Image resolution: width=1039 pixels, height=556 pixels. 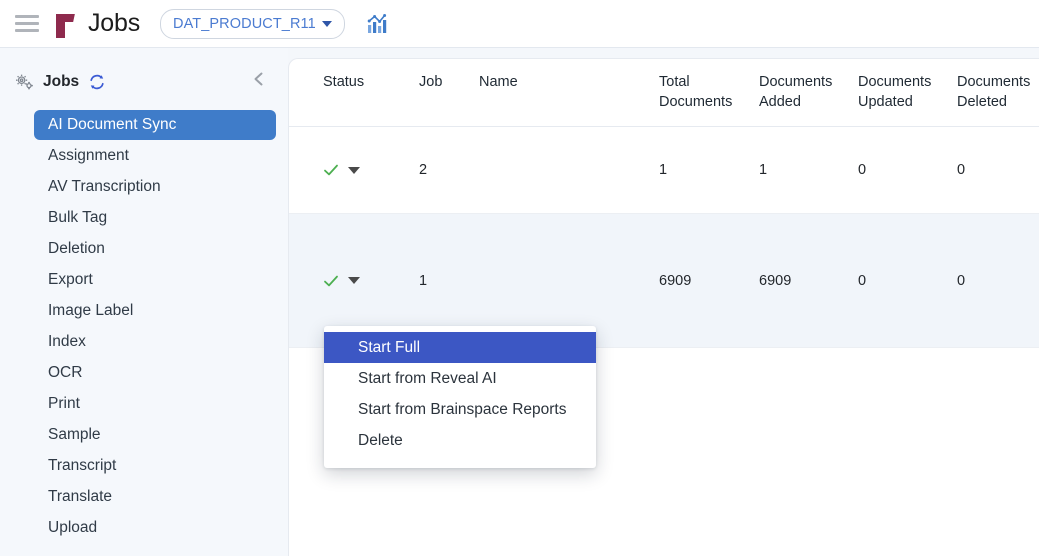 What do you see at coordinates (144, 82) in the screenshot?
I see `sidebar-header: Jobs` at bounding box center [144, 82].